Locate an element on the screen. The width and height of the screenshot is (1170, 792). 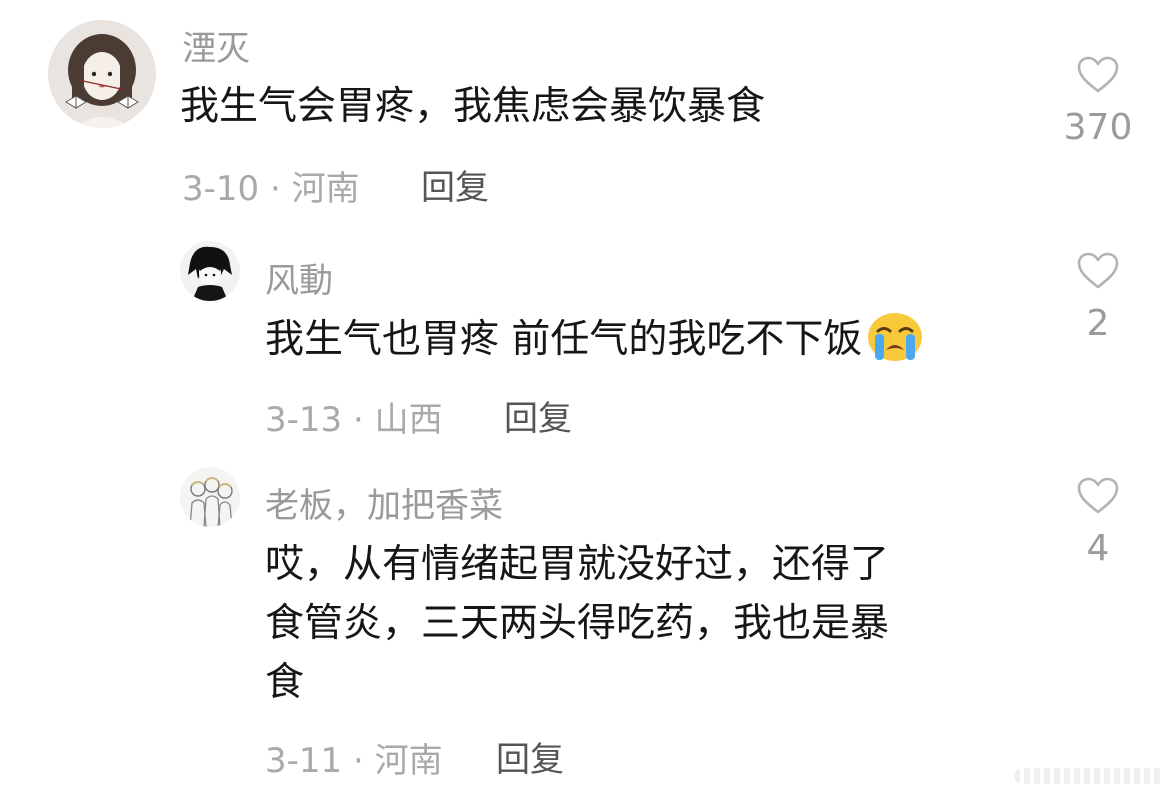
username: 湮灭 is located at coordinates (216, 45).